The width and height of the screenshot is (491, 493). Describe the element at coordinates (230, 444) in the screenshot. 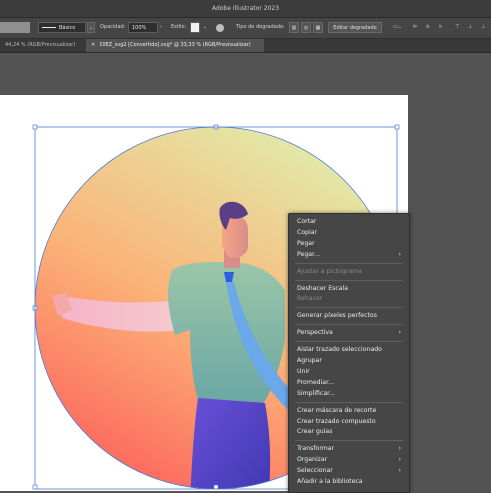

I see `pants` at that location.